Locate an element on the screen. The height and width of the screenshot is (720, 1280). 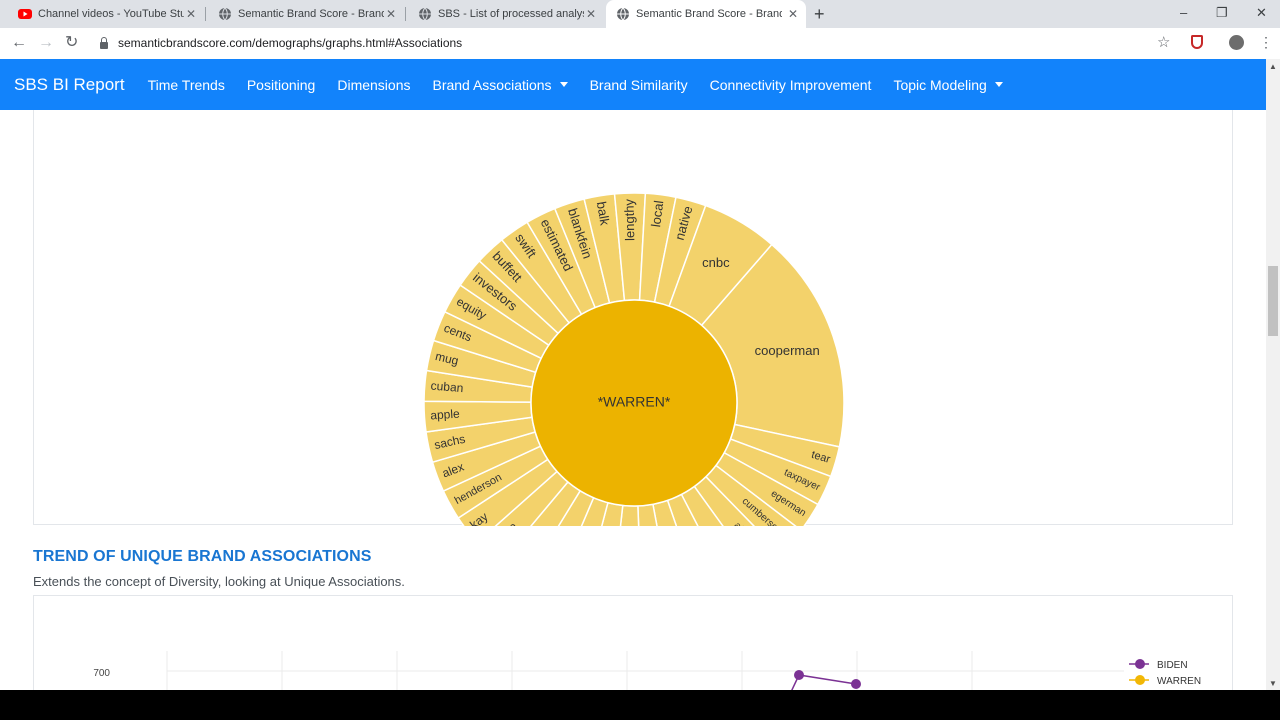
trend-line-chart: 700 BIDEN WARREN is located at coordinates (634, 643).